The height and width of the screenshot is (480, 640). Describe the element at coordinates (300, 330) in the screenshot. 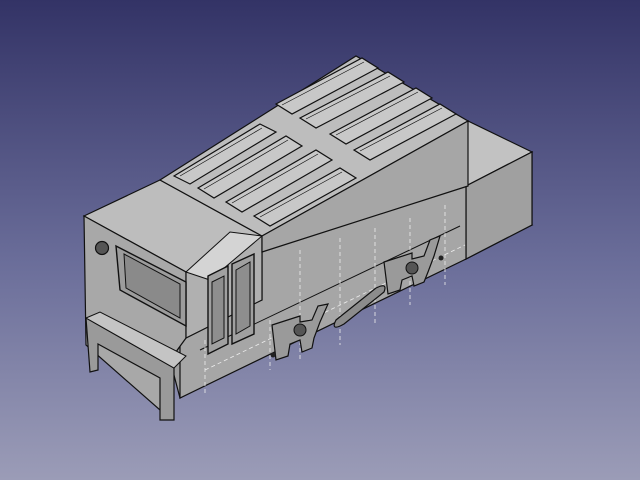

I see `bogie-pivot-hole-front` at that location.